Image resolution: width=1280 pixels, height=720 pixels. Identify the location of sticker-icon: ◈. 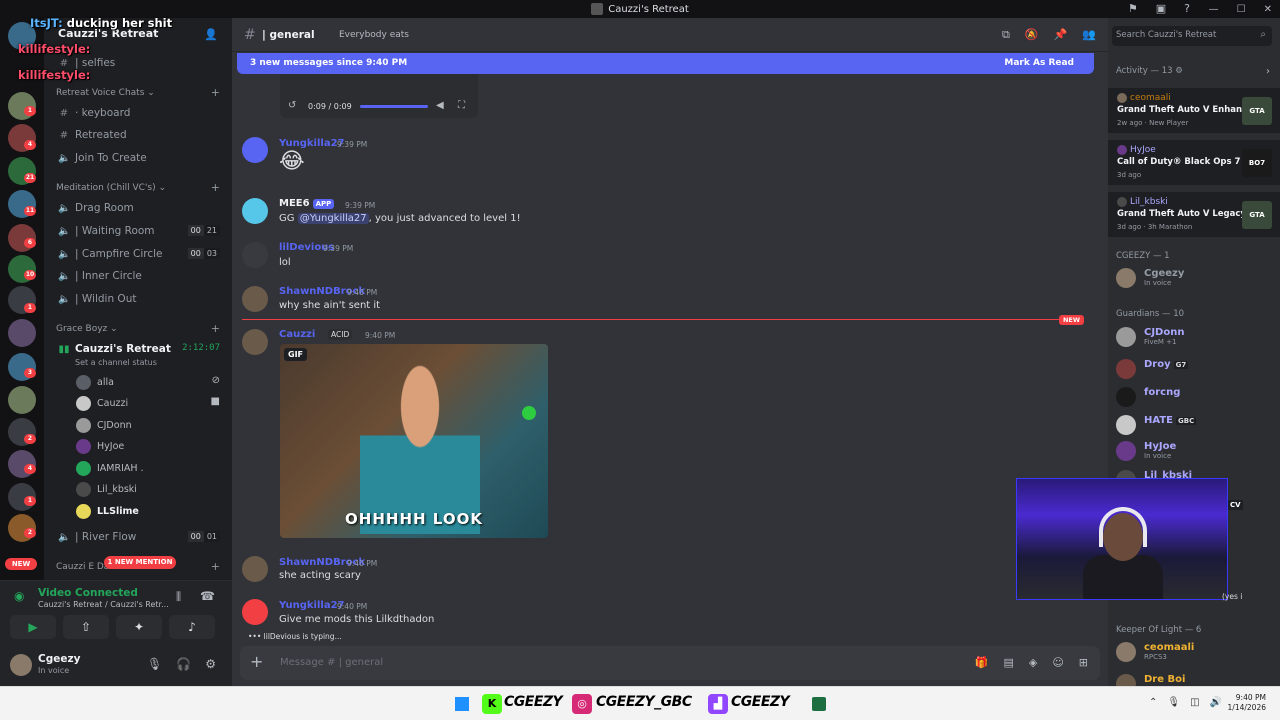
(1033, 662).